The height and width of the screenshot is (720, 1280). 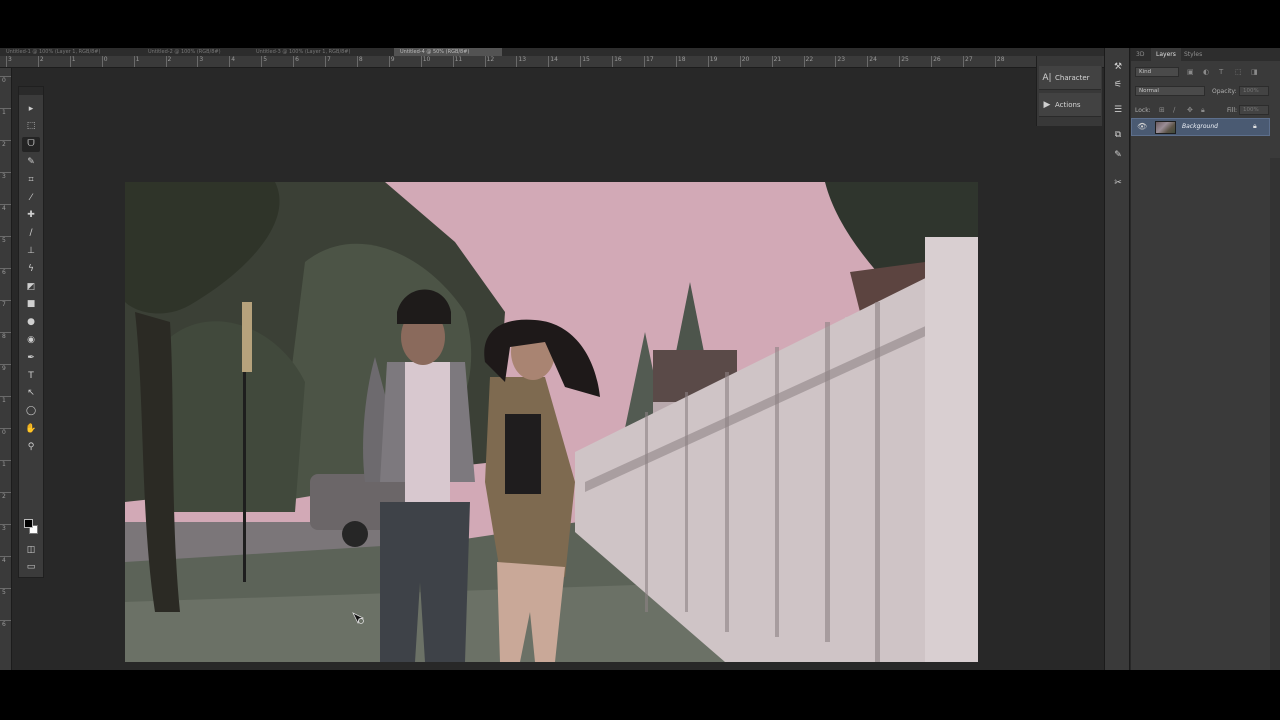 What do you see at coordinates (10, 59) in the screenshot?
I see `ruler-tick-label: 3` at bounding box center [10, 59].